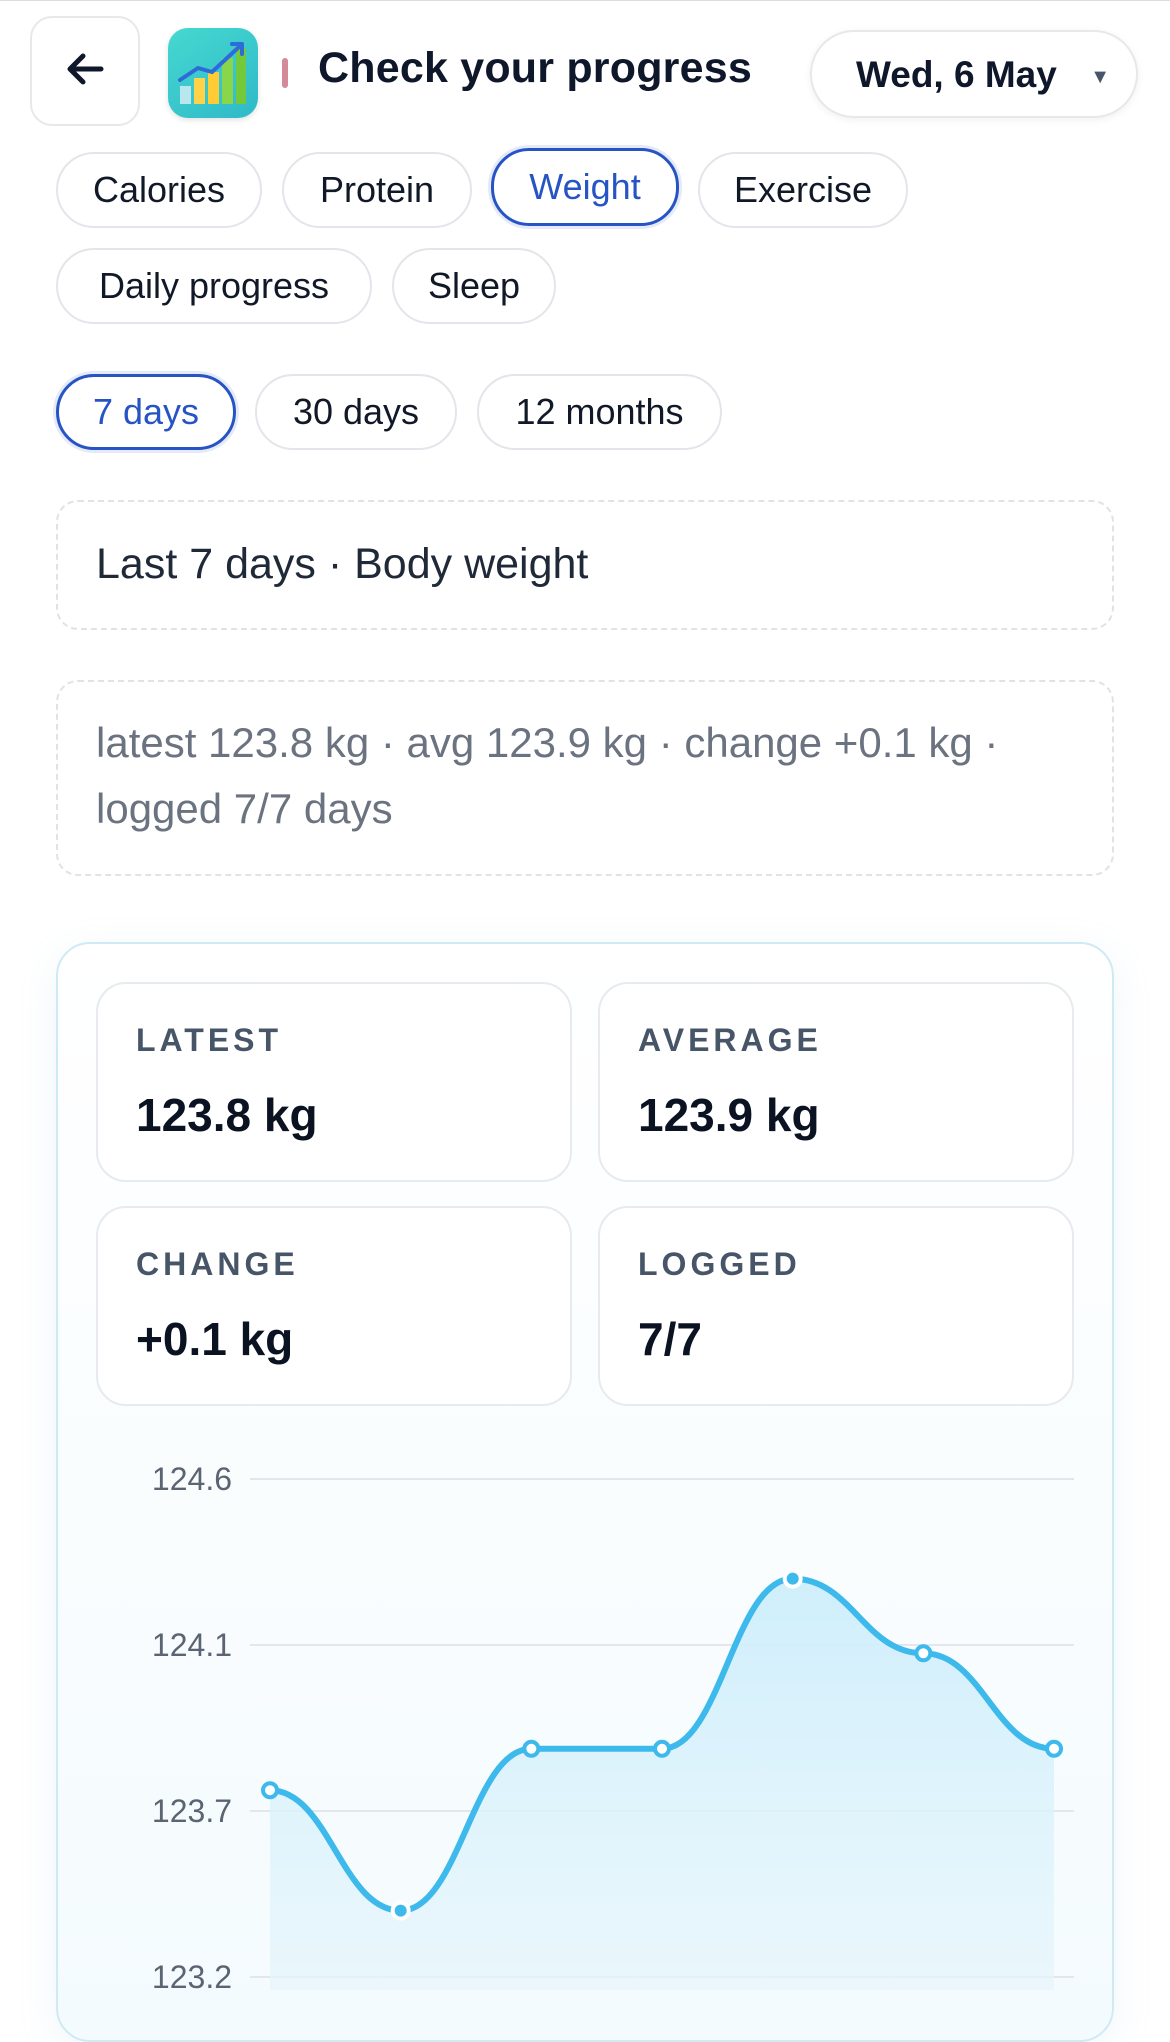  What do you see at coordinates (192, 1974) in the screenshot?
I see `y-tick-label: 123.2` at bounding box center [192, 1974].